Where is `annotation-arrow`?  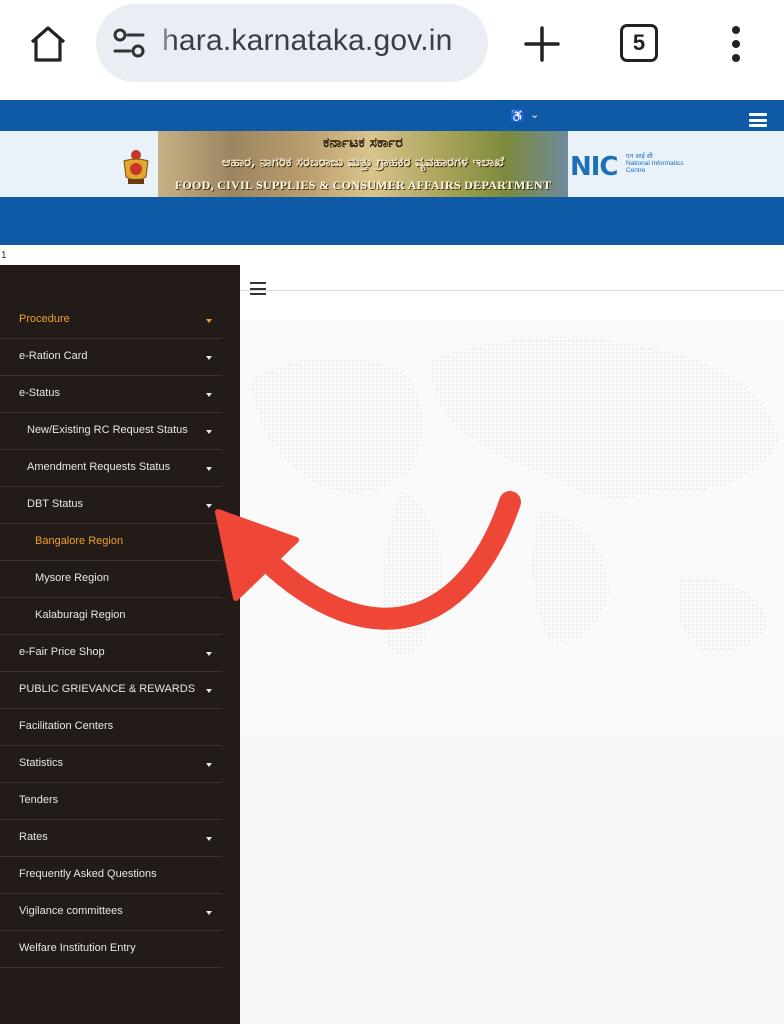
annotation-arrow is located at coordinates (368, 560).